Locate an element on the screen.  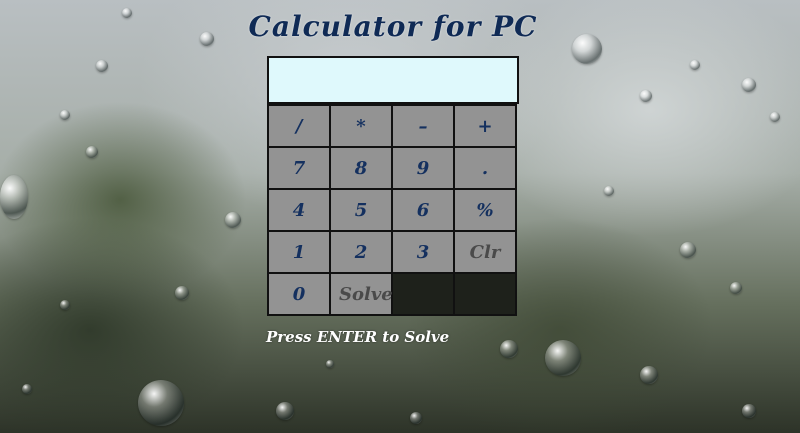
percent-button: % is located at coordinates (485, 210).